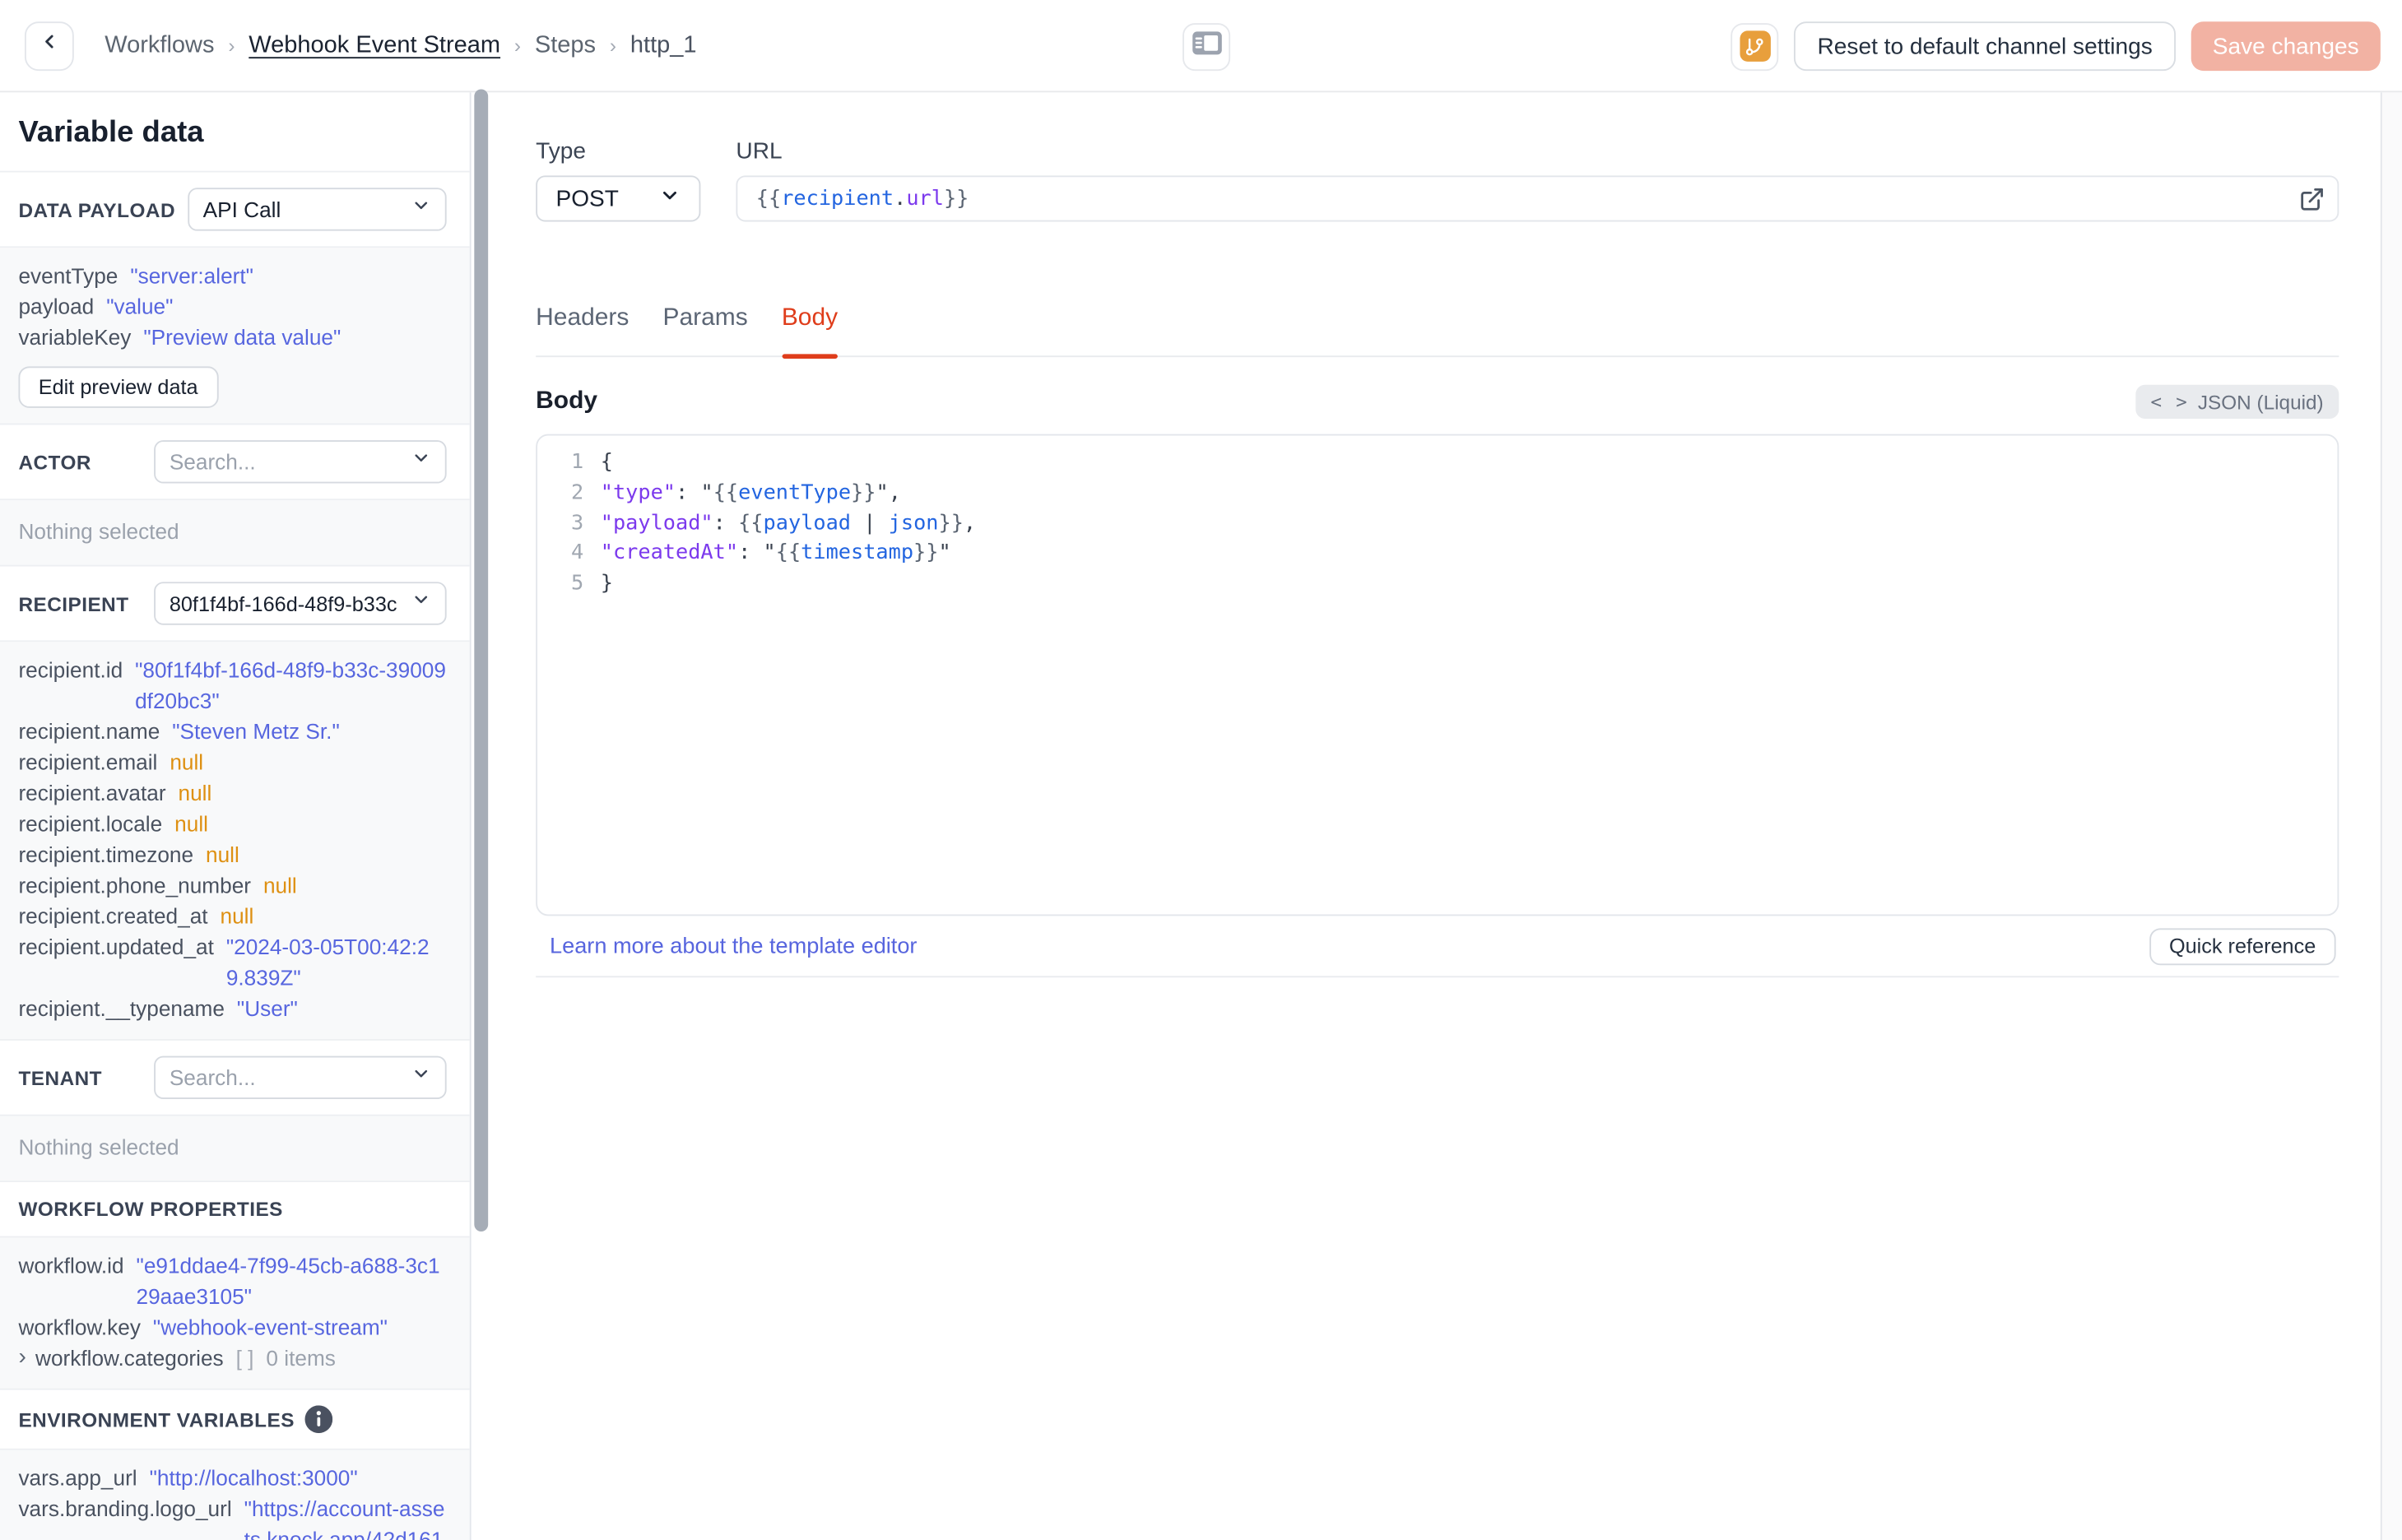 This screenshot has width=2402, height=1540. Describe the element at coordinates (317, 209) in the screenshot. I see `data-payload-select: API Call` at that location.